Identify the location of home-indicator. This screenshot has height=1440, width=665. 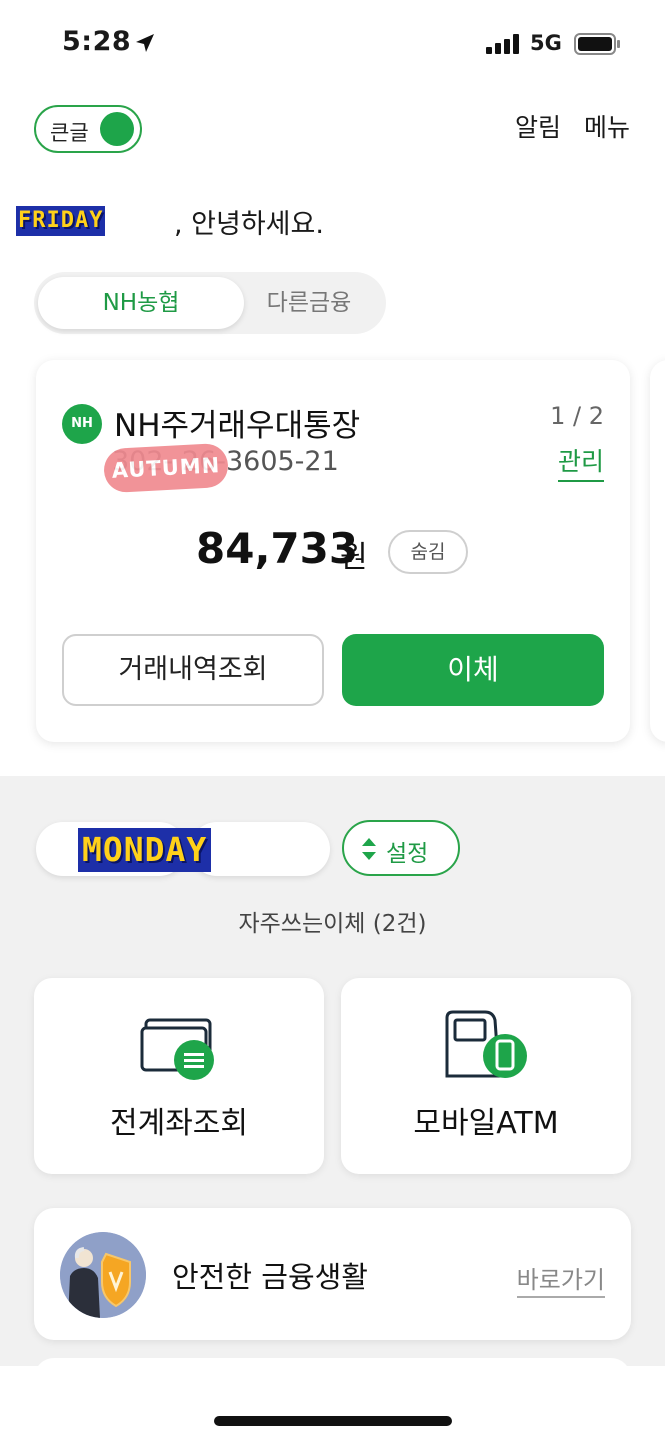
(333, 1421).